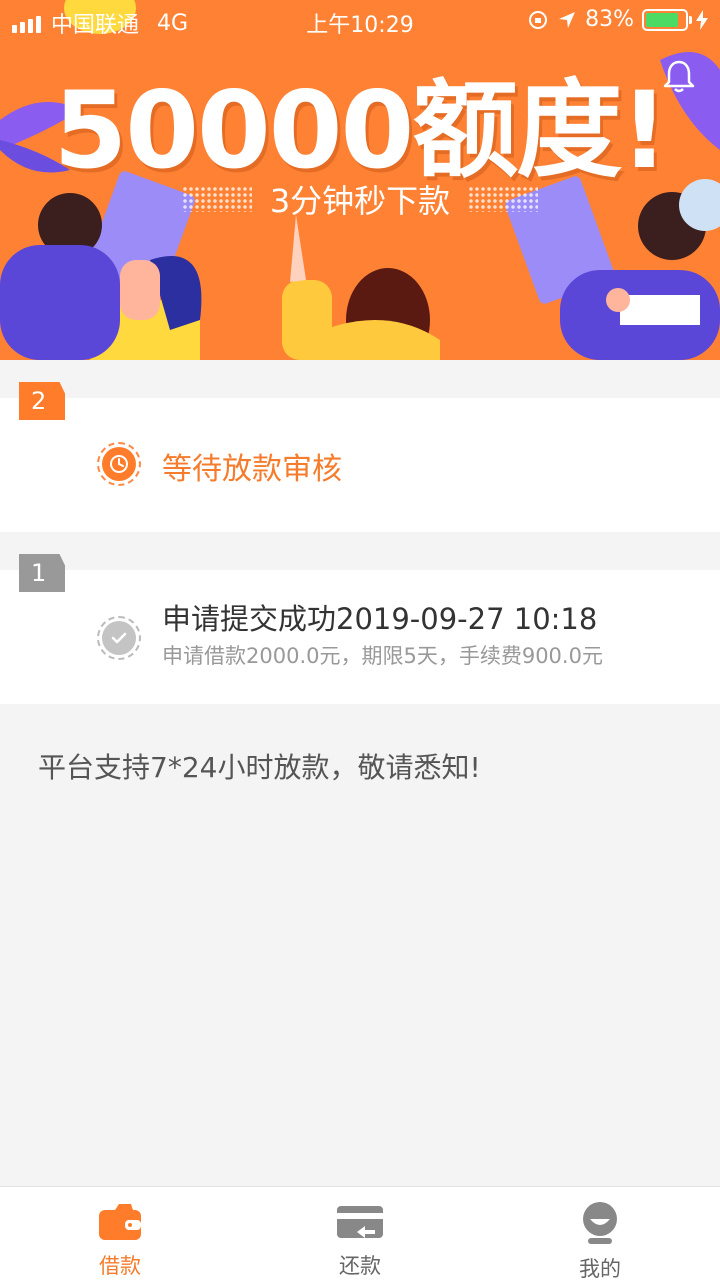  Describe the element at coordinates (360, 1266) in the screenshot. I see `tab-label: 还款` at that location.